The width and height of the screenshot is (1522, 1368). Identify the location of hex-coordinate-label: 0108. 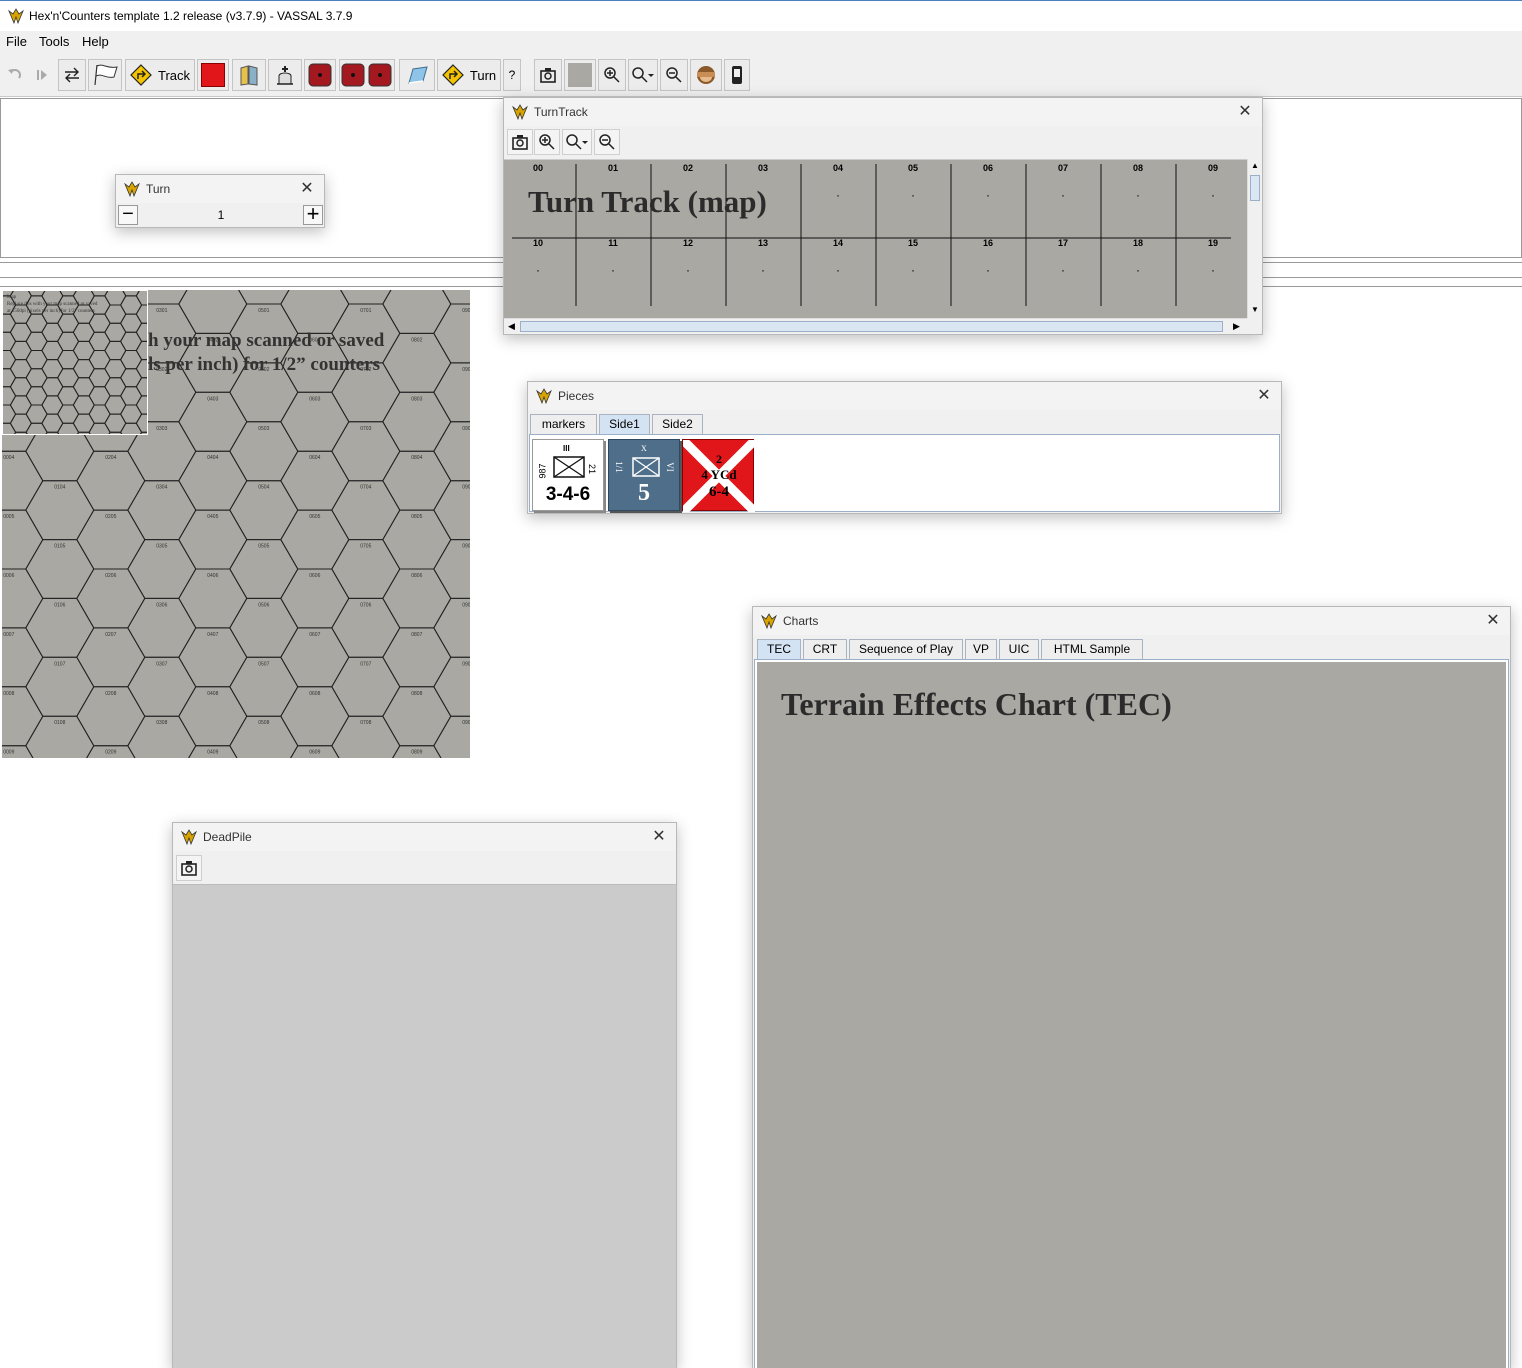
(59, 723).